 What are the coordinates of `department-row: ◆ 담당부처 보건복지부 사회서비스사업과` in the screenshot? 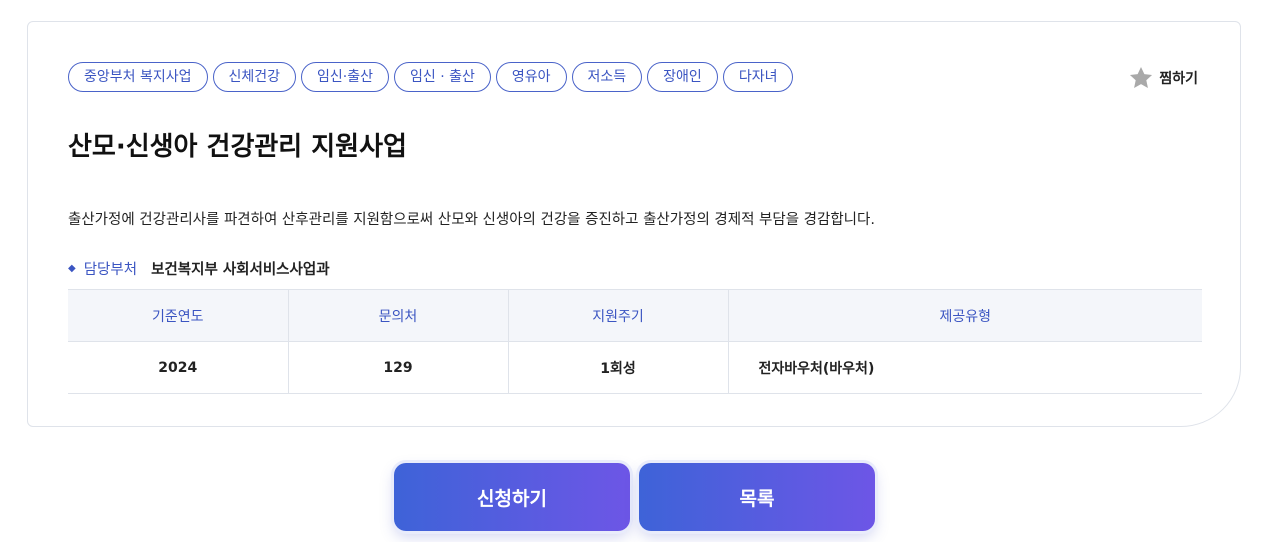 It's located at (199, 268).